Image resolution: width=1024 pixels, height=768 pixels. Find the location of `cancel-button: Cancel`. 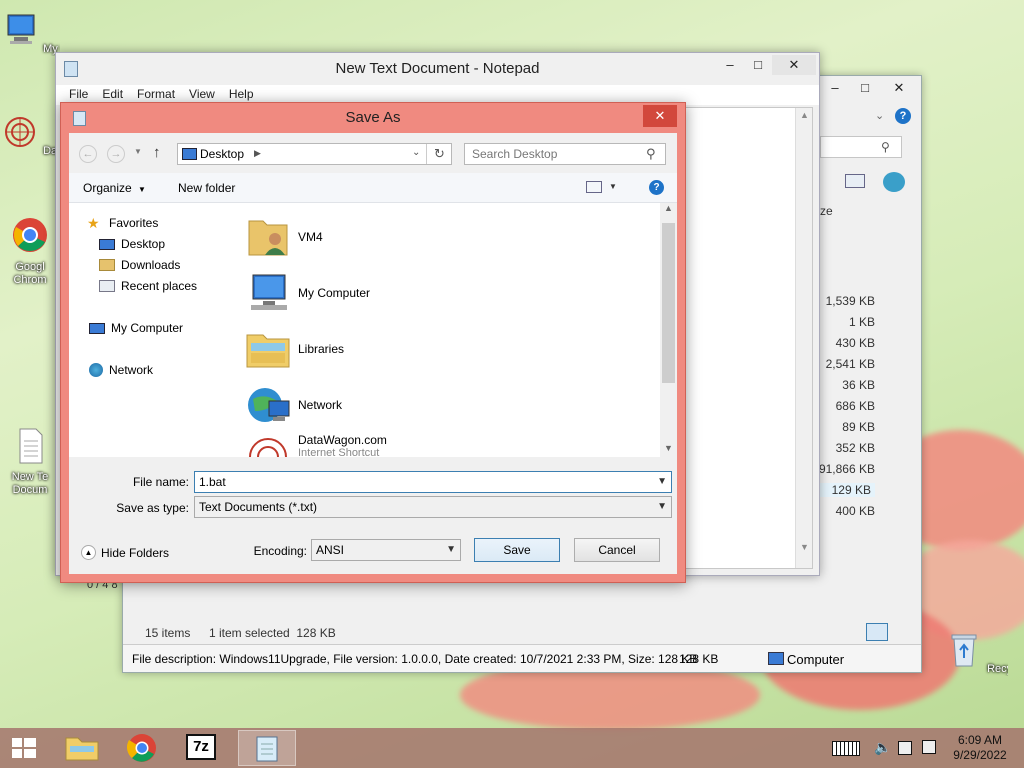

cancel-button: Cancel is located at coordinates (617, 550).